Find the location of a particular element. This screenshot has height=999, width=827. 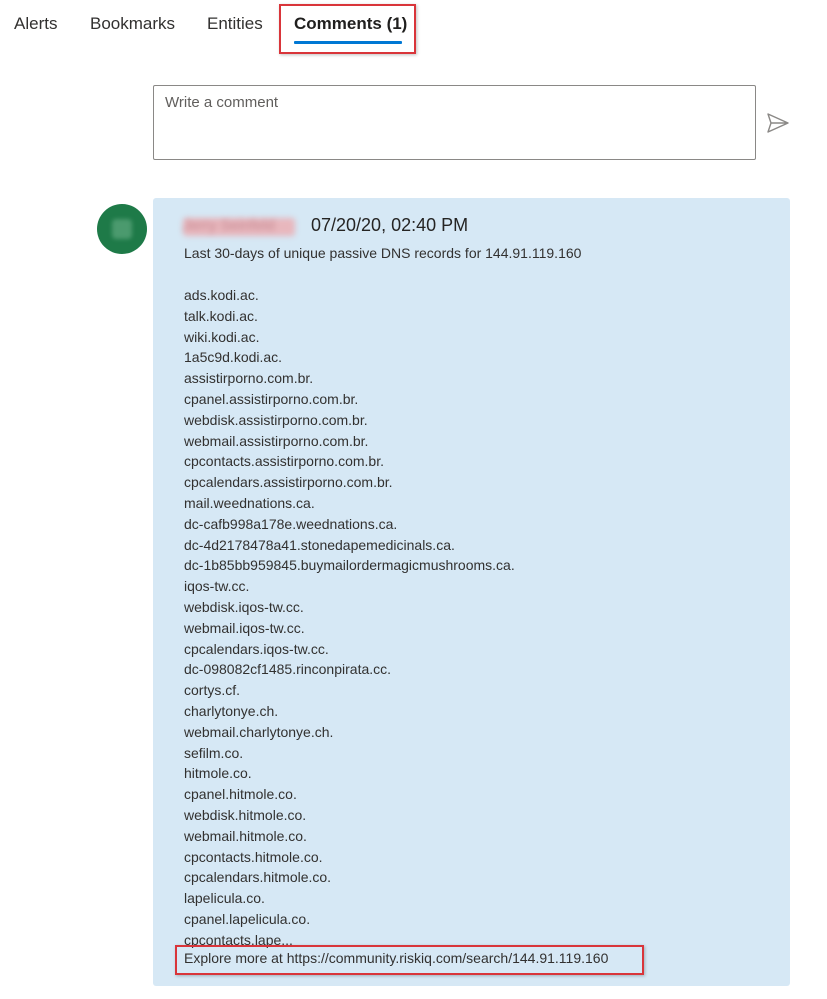

tab-bar: Alerts Bookmarks Entities Comments (1) is located at coordinates (413, 30).